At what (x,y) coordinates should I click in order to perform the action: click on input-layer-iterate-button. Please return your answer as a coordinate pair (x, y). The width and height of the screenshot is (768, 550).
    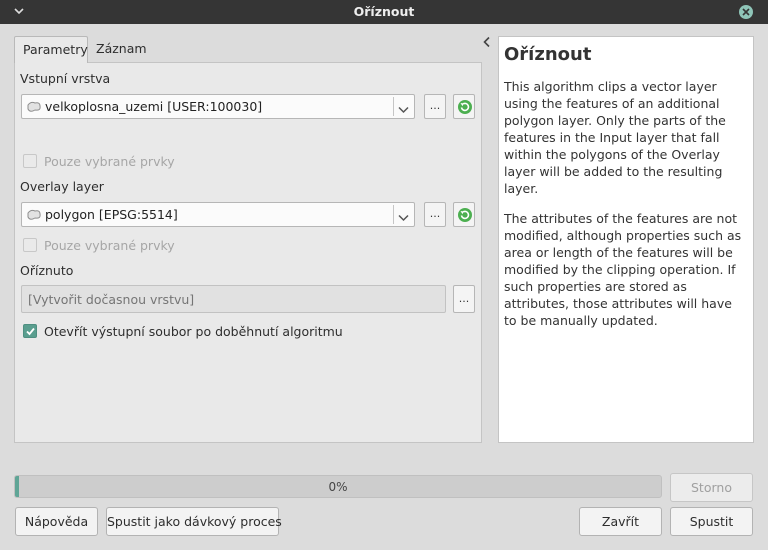
    Looking at the image, I should click on (464, 106).